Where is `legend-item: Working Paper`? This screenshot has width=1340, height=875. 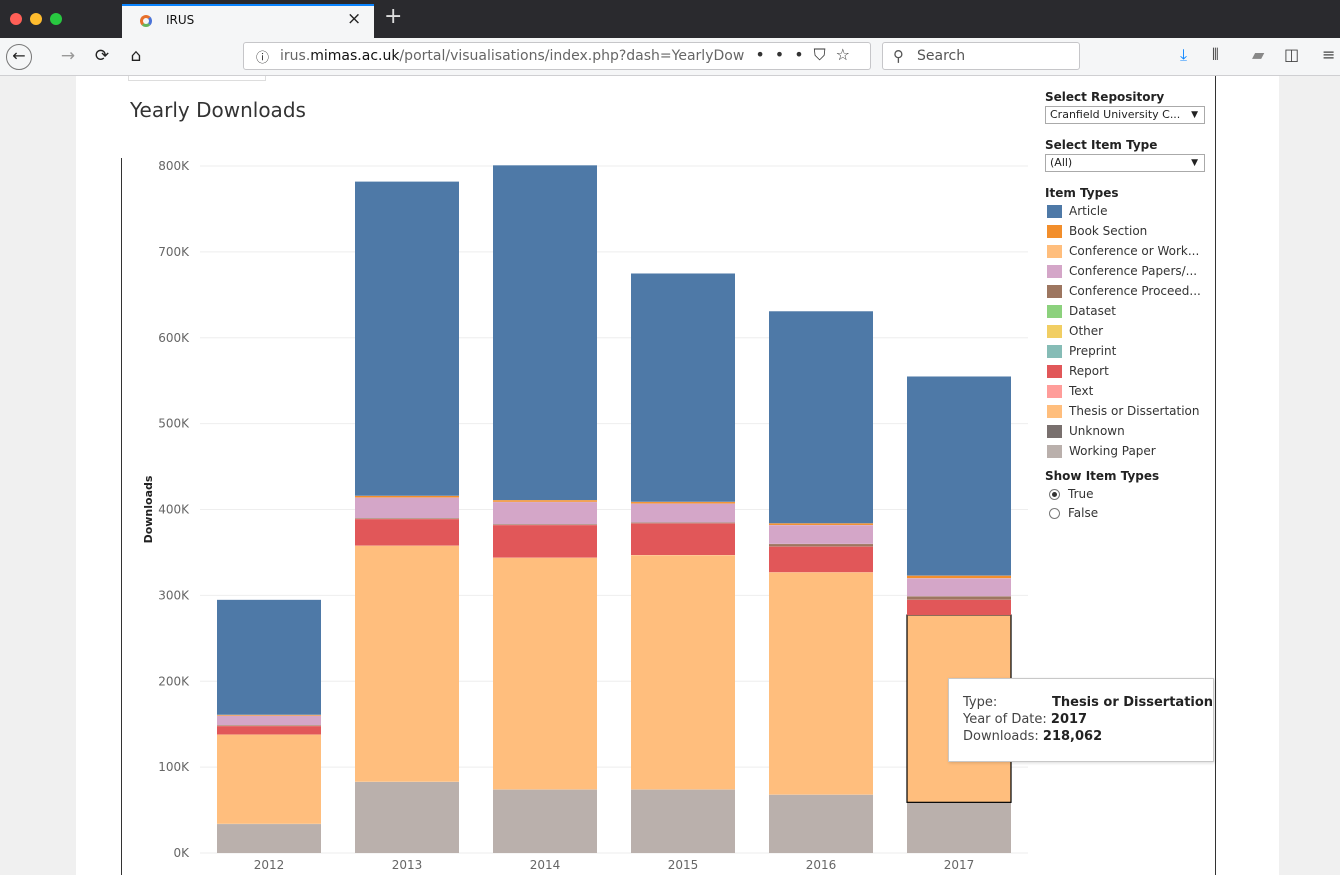
legend-item: Working Paper is located at coordinates (1130, 453).